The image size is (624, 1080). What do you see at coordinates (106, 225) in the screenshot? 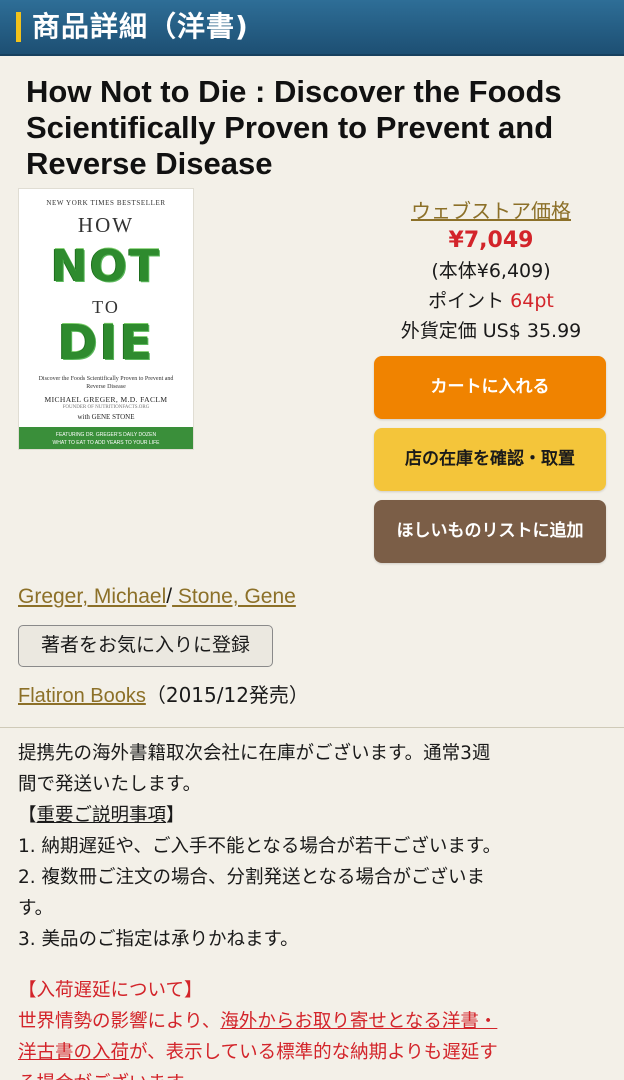
I see `cover-word-how: HOW` at bounding box center [106, 225].